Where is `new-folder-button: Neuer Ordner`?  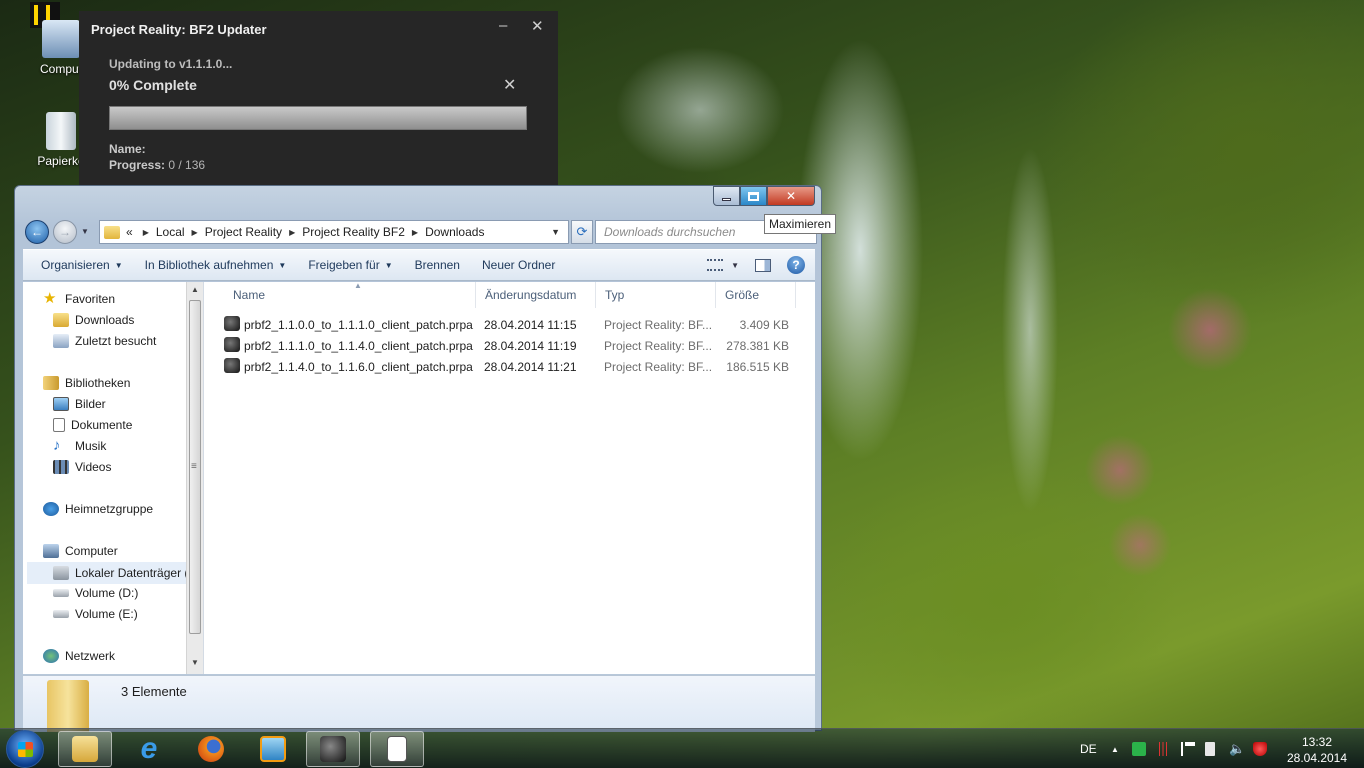
new-folder-button: Neuer Ordner is located at coordinates (518, 265).